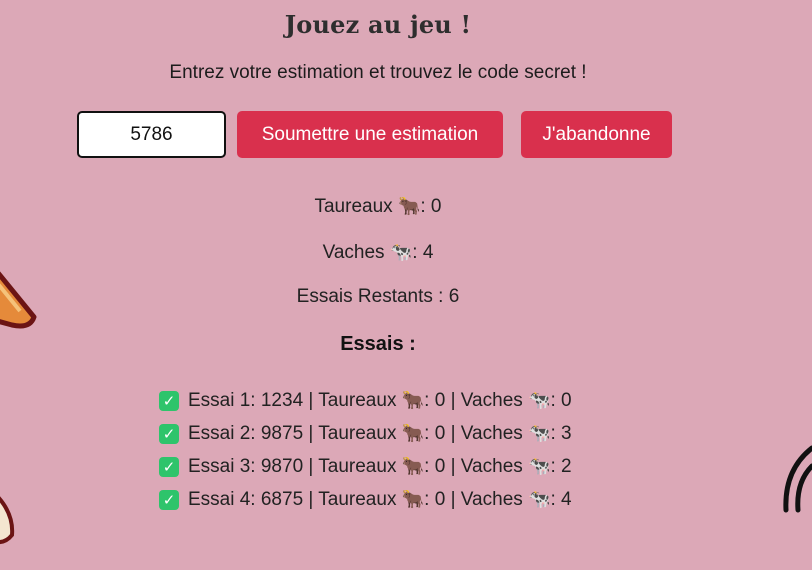  What do you see at coordinates (566, 400) in the screenshot?
I see `attempt-cows: 0` at bounding box center [566, 400].